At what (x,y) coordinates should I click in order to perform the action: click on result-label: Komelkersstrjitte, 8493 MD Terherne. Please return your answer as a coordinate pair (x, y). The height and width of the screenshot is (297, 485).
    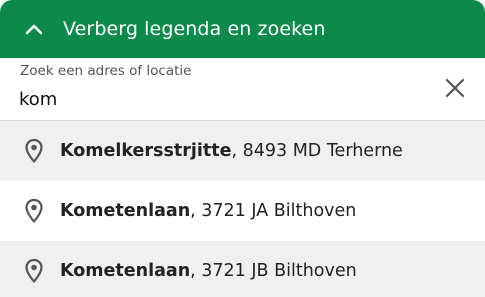
    Looking at the image, I should click on (231, 151).